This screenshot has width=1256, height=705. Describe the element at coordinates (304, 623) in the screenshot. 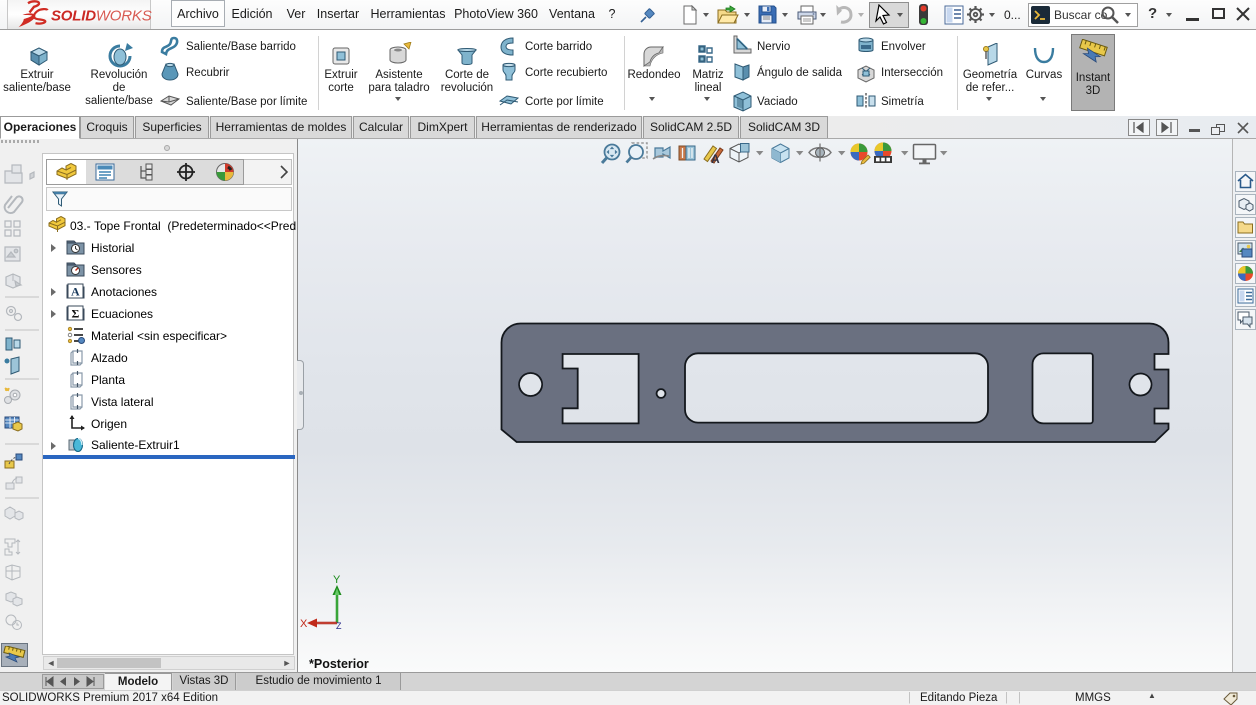

I see `svg-text: X` at that location.